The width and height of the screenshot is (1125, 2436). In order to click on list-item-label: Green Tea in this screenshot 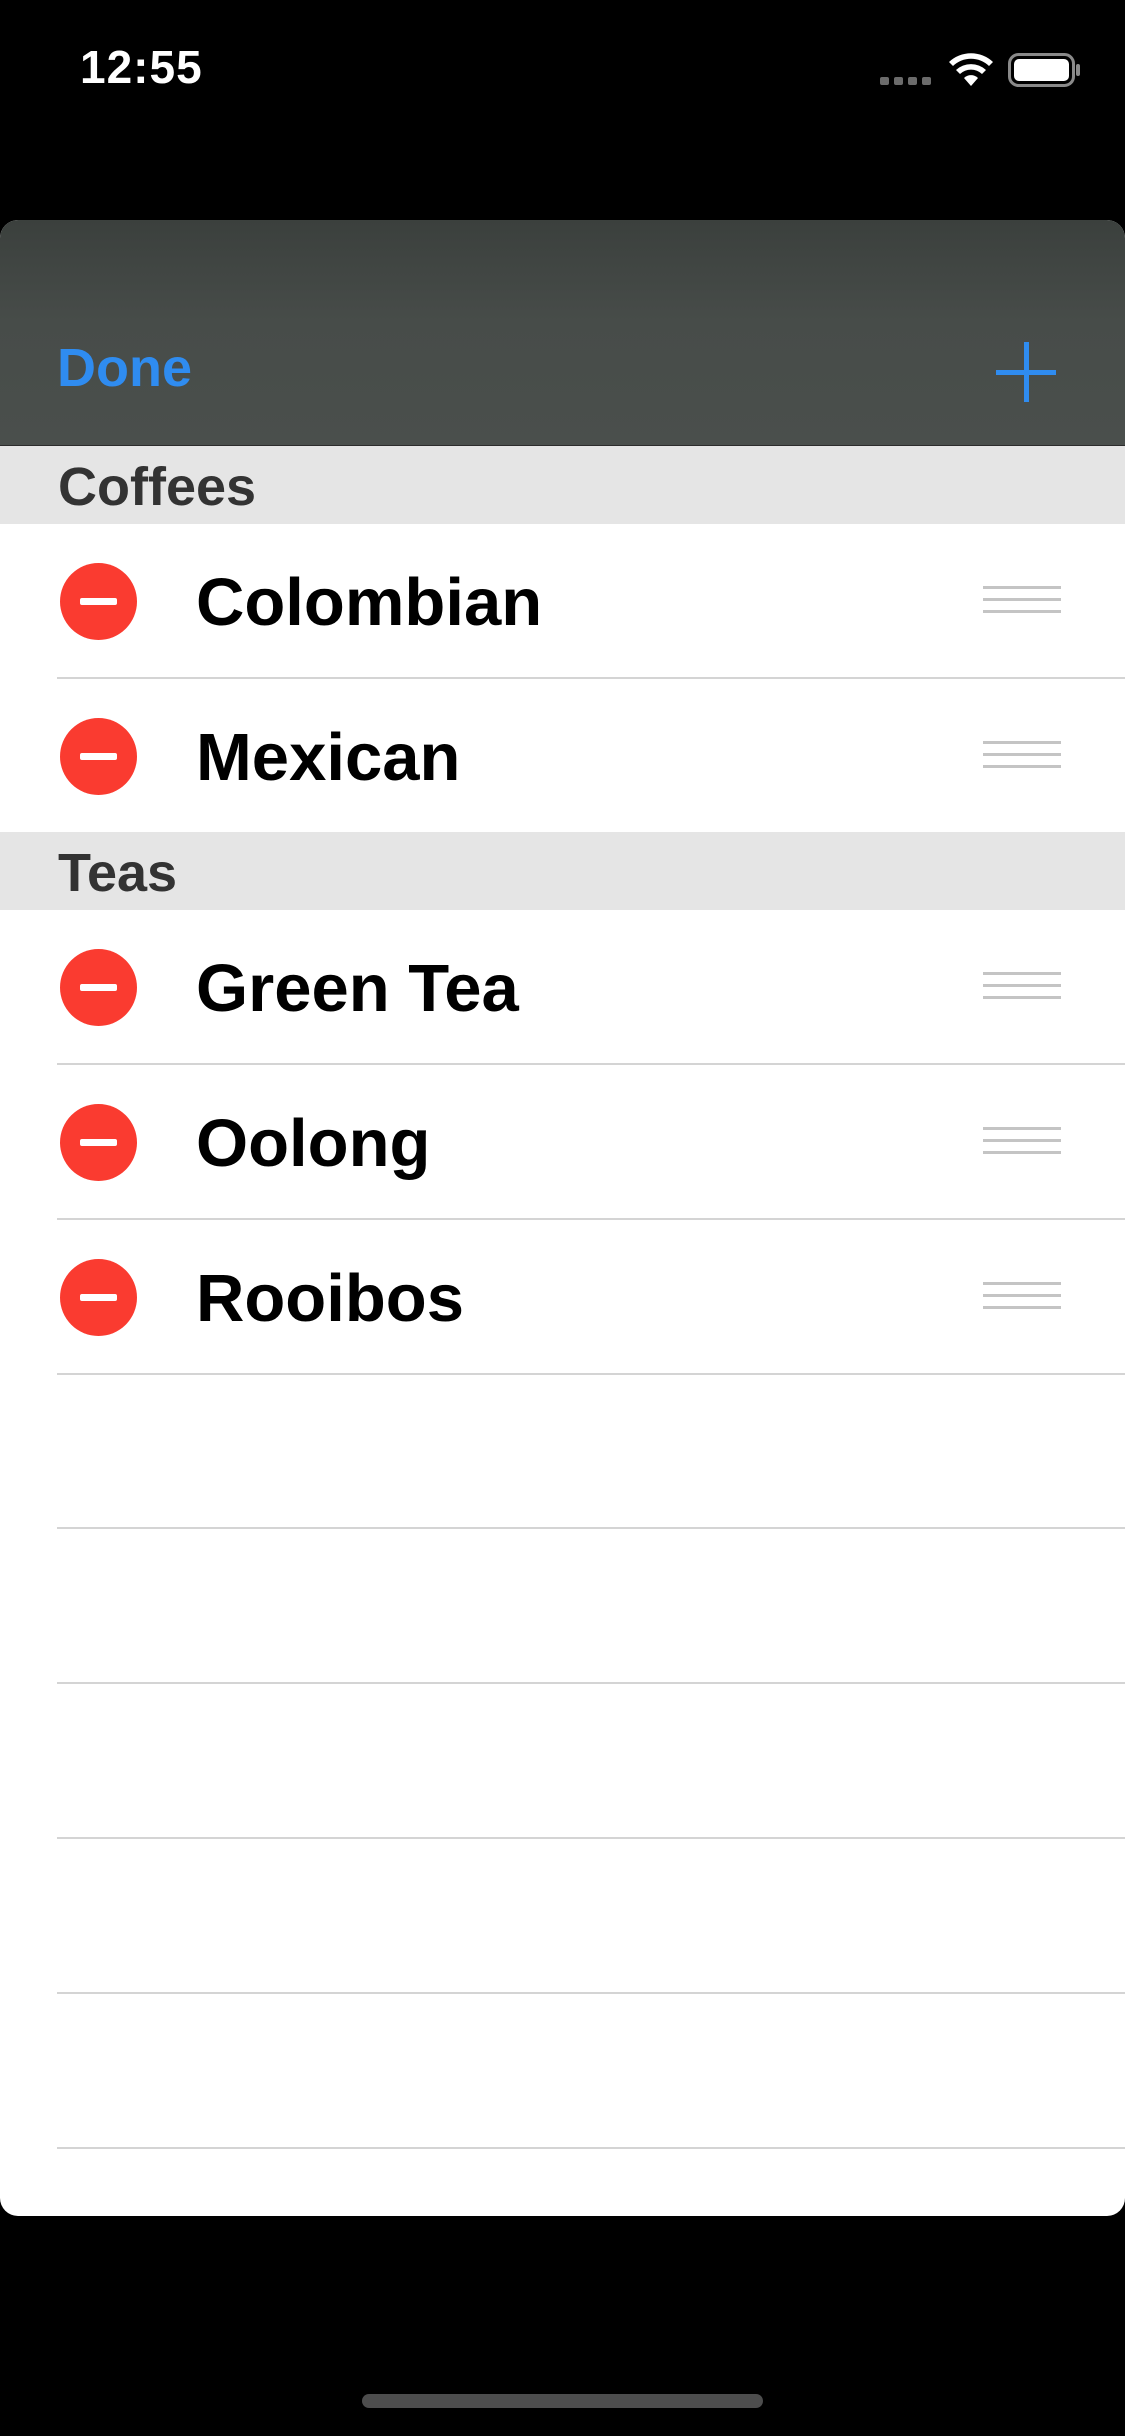, I will do `click(357, 988)`.